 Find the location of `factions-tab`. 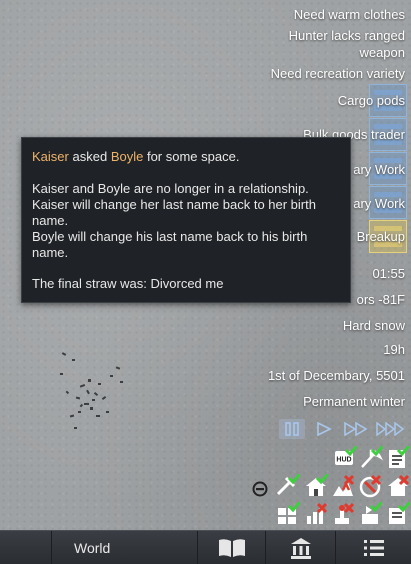

factions-tab is located at coordinates (301, 547).